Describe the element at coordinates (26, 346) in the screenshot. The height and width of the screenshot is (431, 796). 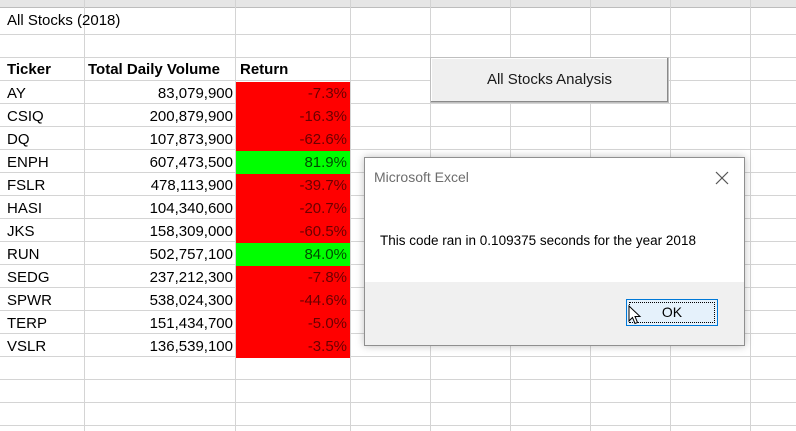
I see `ticker-cell: VSLR` at that location.